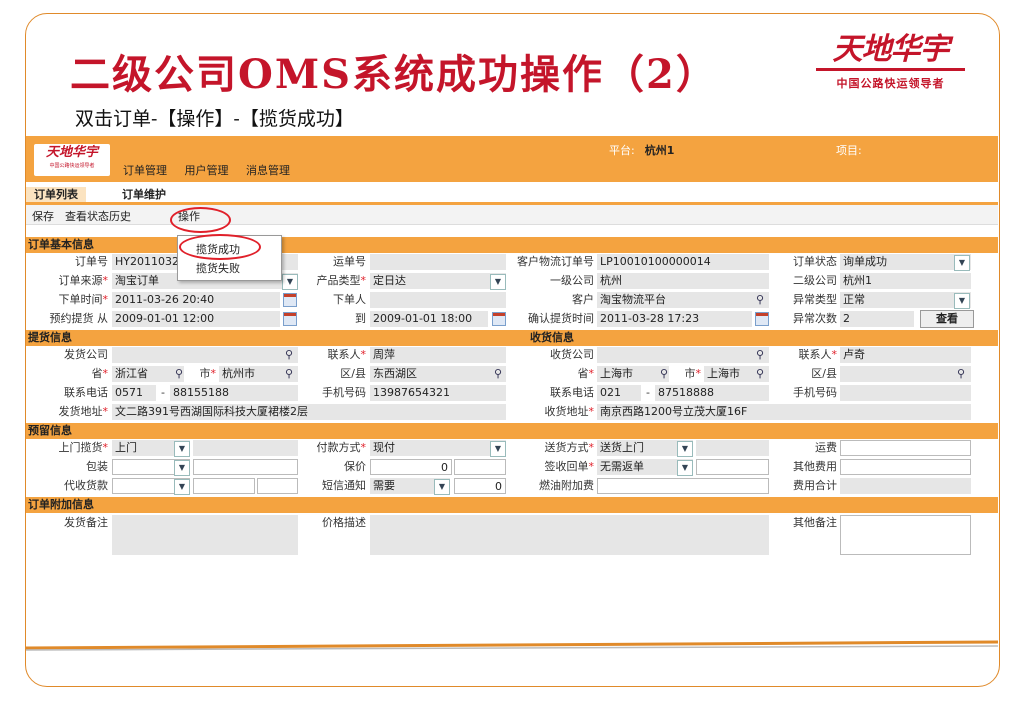 Image resolution: width=1023 pixels, height=708 pixels. I want to click on pickup-from-field: 2009-01-01 12:00, so click(196, 319).